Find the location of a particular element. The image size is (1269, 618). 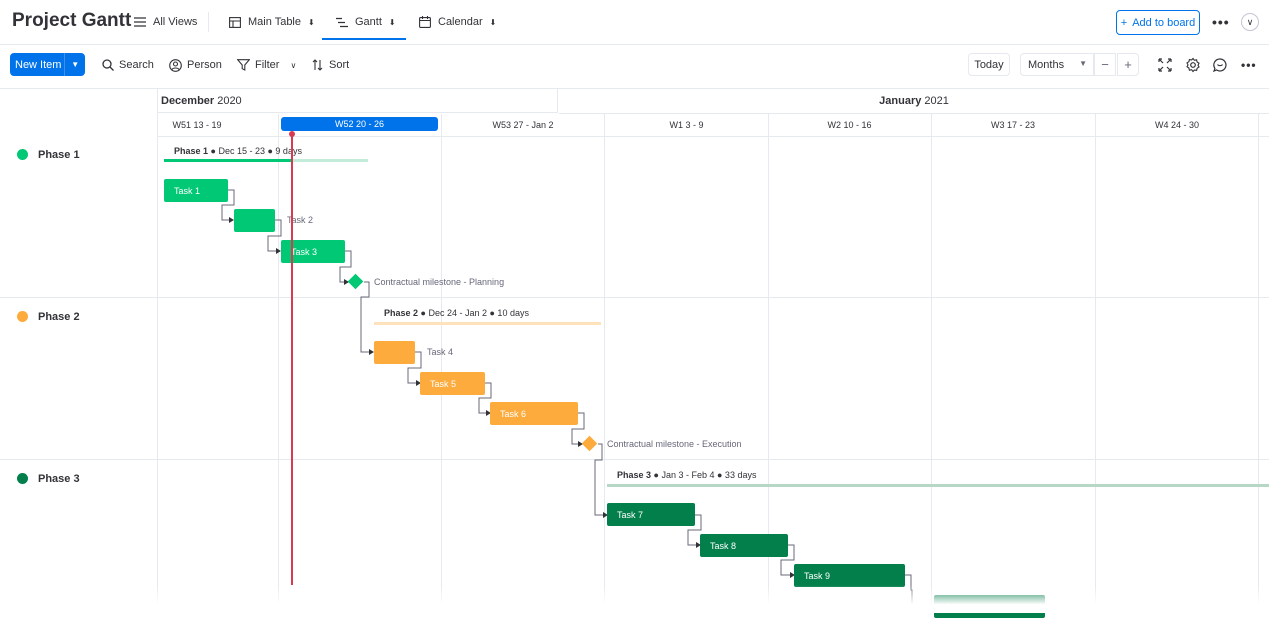

milestone-planning-label: Contractual milestone - Planning is located at coordinates (439, 282).